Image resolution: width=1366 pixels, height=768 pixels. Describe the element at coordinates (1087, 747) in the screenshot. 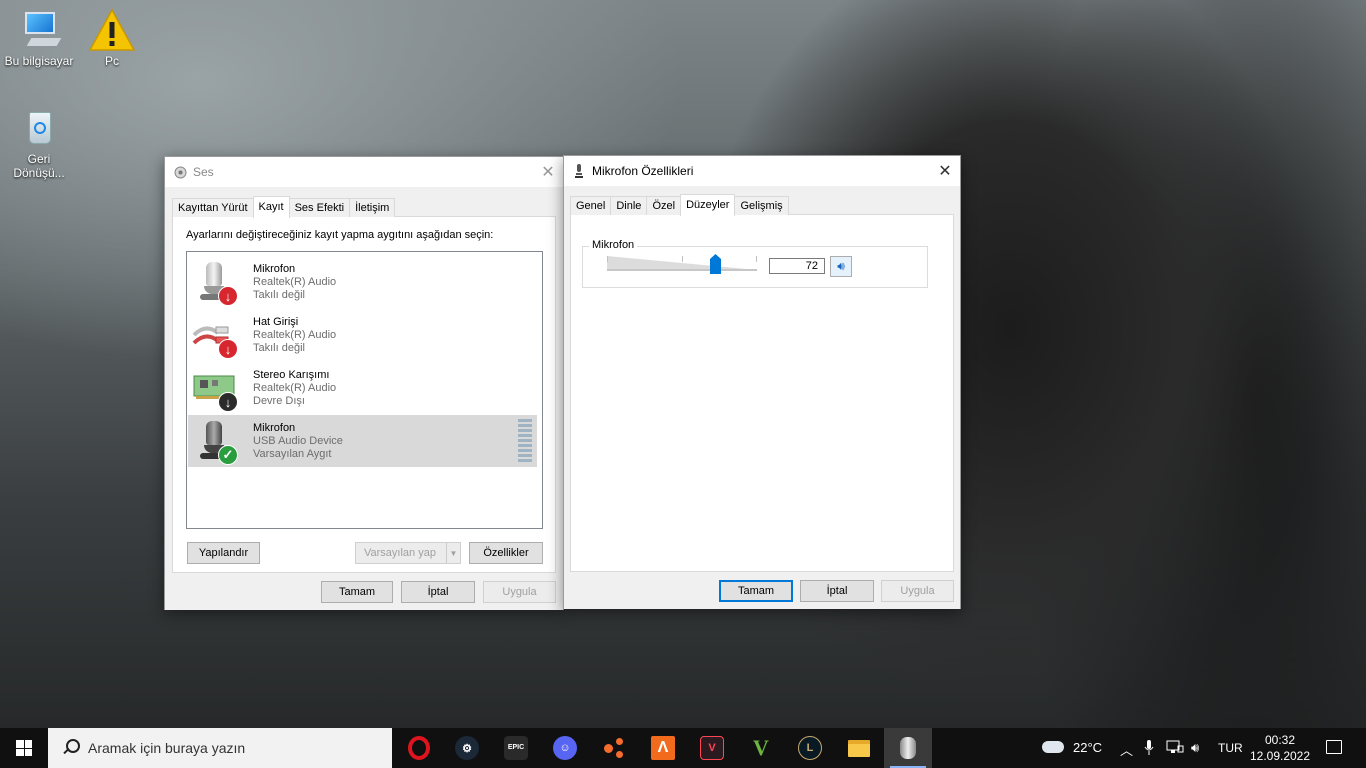

I see `weather-temperature: 22°C` at that location.